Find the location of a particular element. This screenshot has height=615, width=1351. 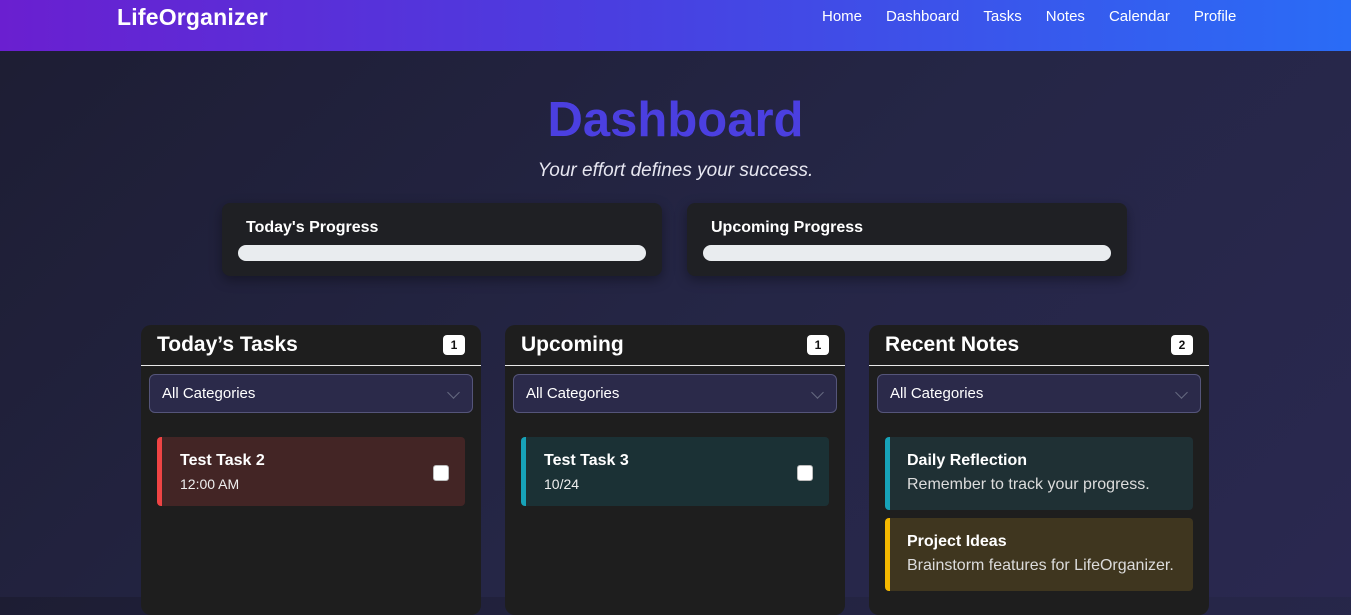

nav-link-tasks: Tasks is located at coordinates (1002, 16).